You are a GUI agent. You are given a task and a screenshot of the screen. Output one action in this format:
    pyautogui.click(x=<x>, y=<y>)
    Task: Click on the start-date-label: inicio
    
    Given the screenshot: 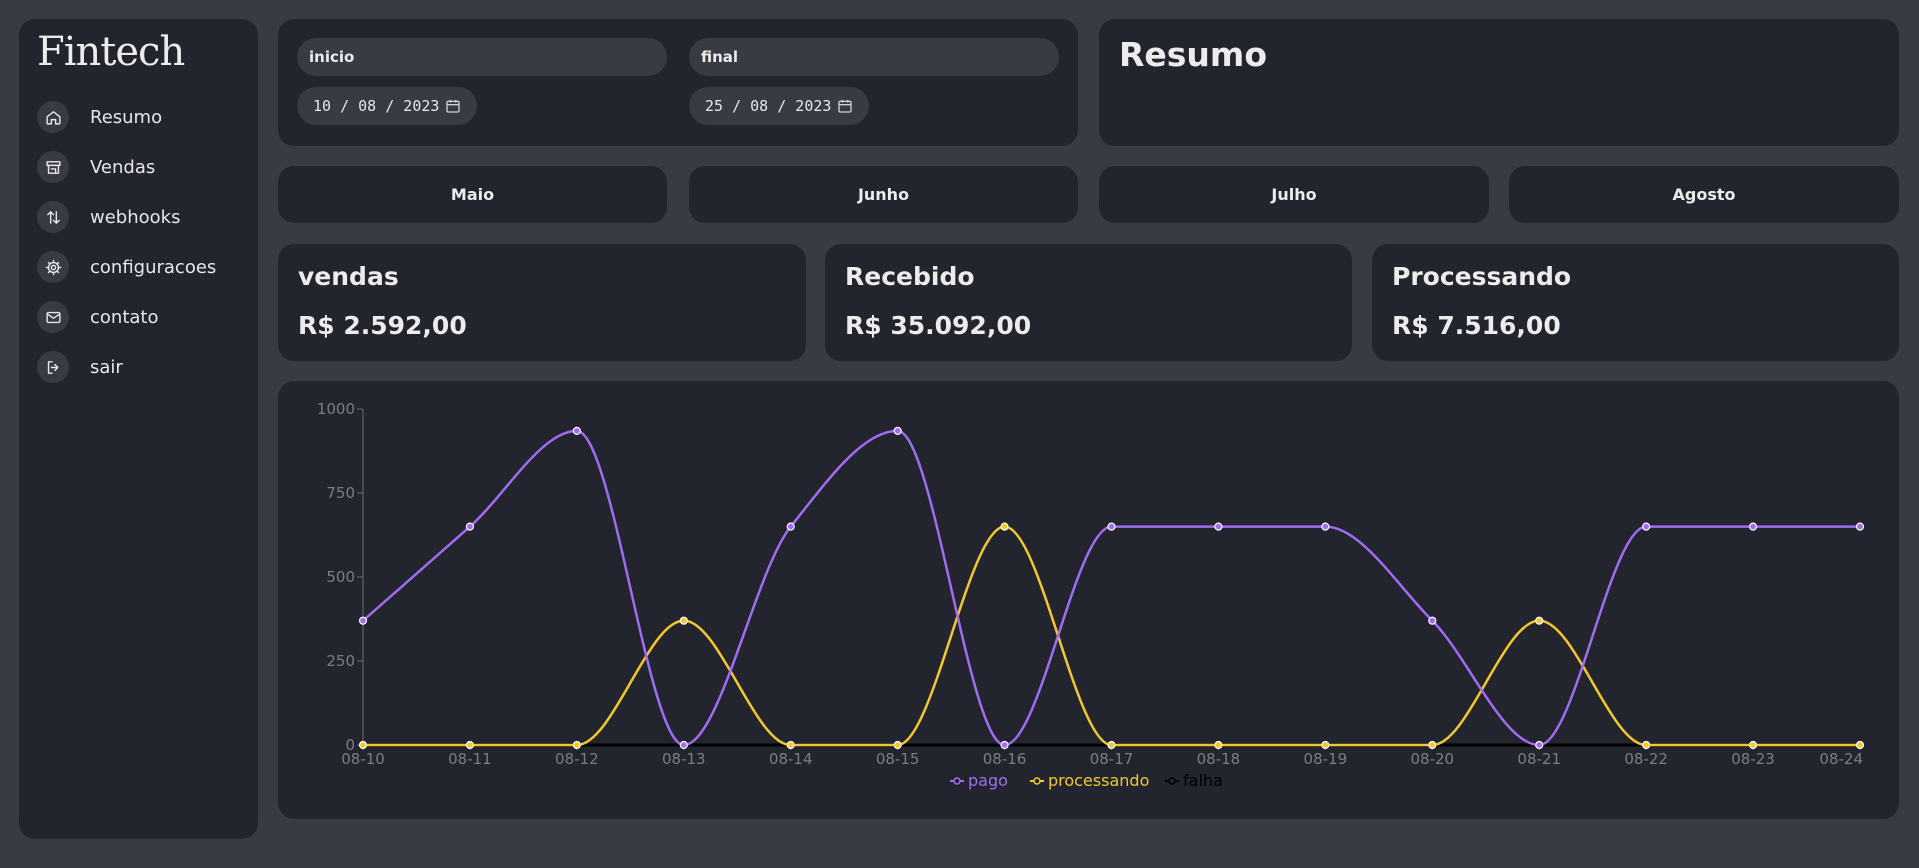 What is the action you would take?
    pyautogui.click(x=482, y=57)
    